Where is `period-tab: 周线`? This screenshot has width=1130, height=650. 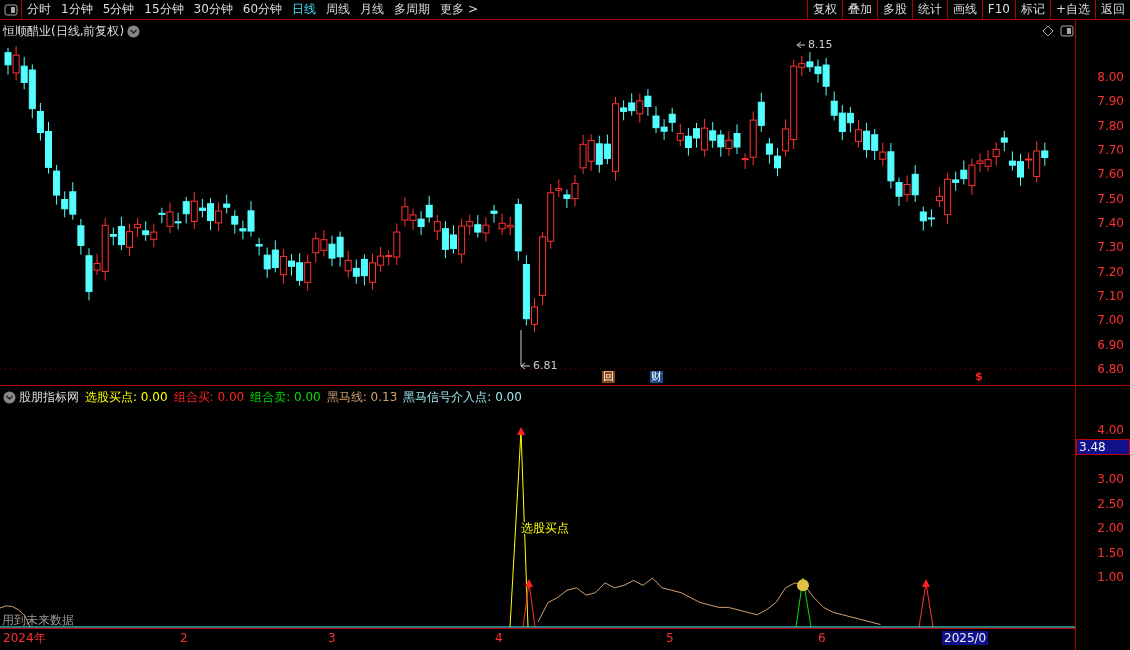 period-tab: 周线 is located at coordinates (338, 9).